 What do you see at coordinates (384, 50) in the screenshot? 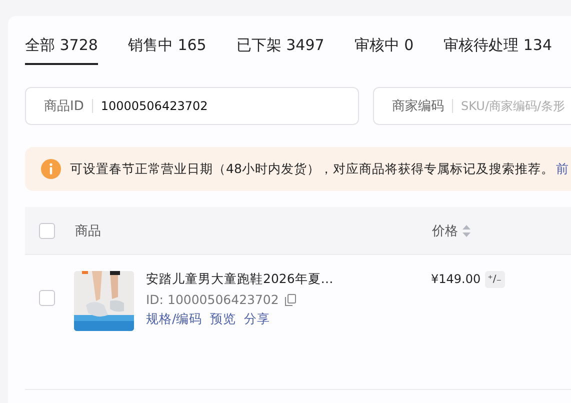
I see `filter-tab: 审核中 0` at bounding box center [384, 50].